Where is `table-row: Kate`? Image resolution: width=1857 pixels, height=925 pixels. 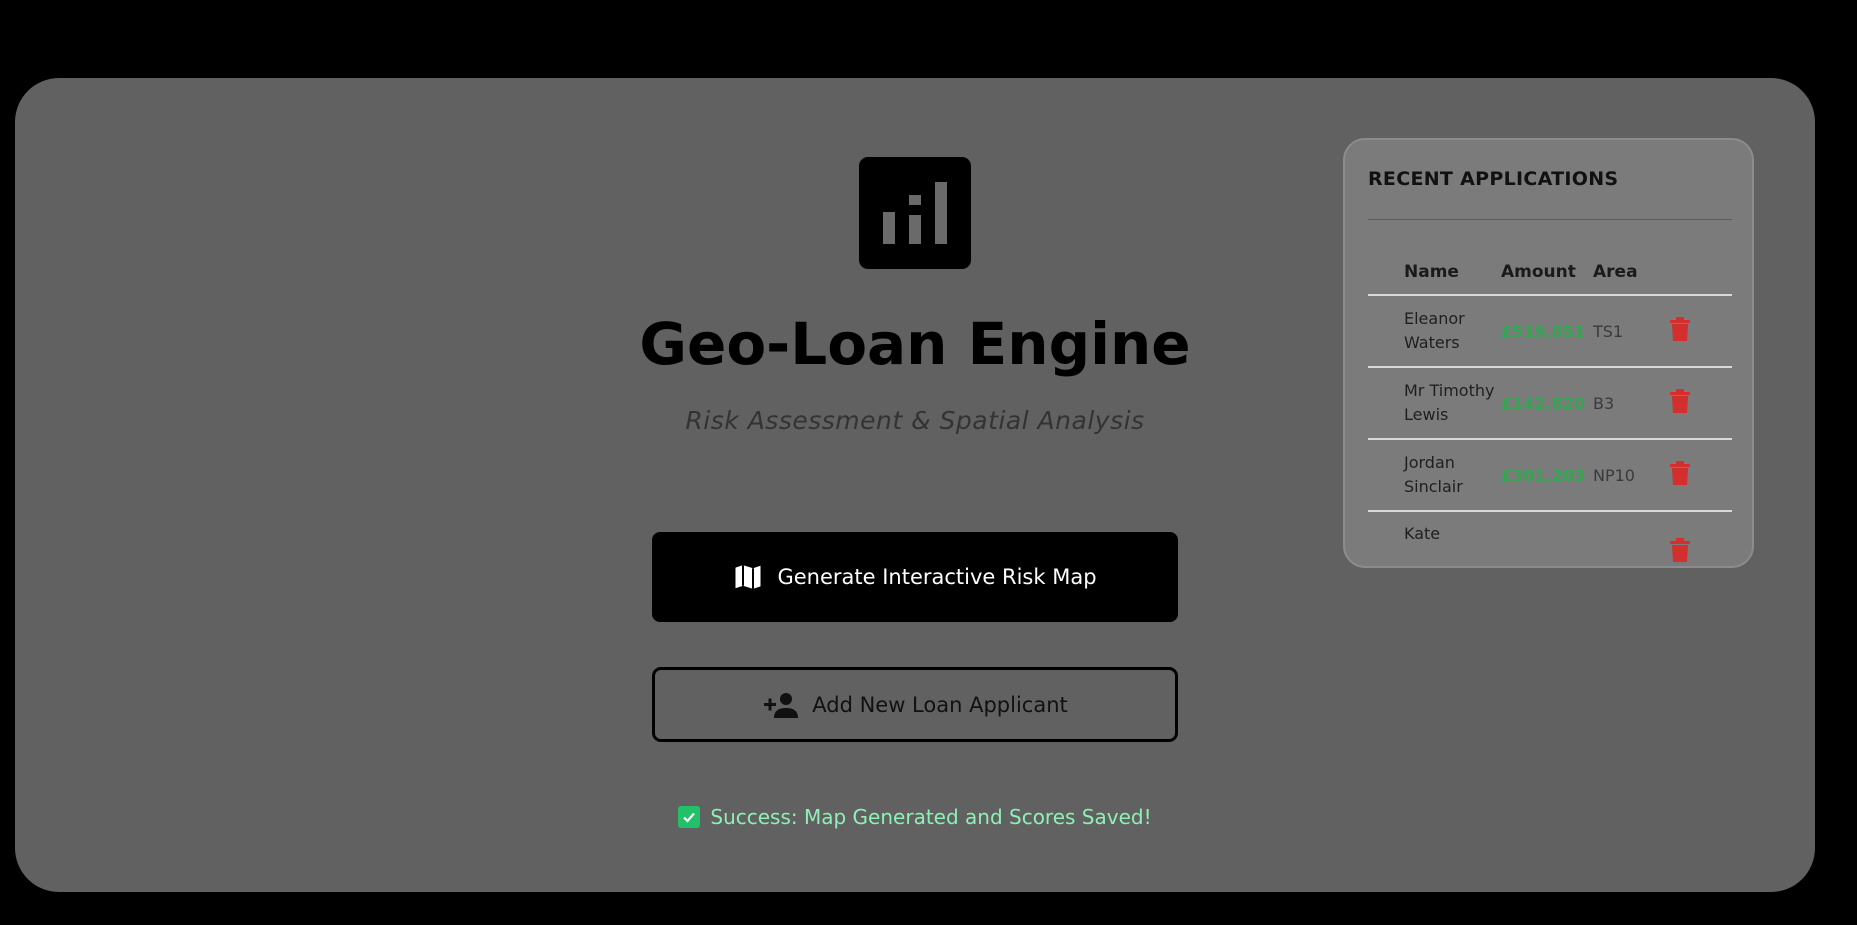 table-row: Kate is located at coordinates (1550, 536).